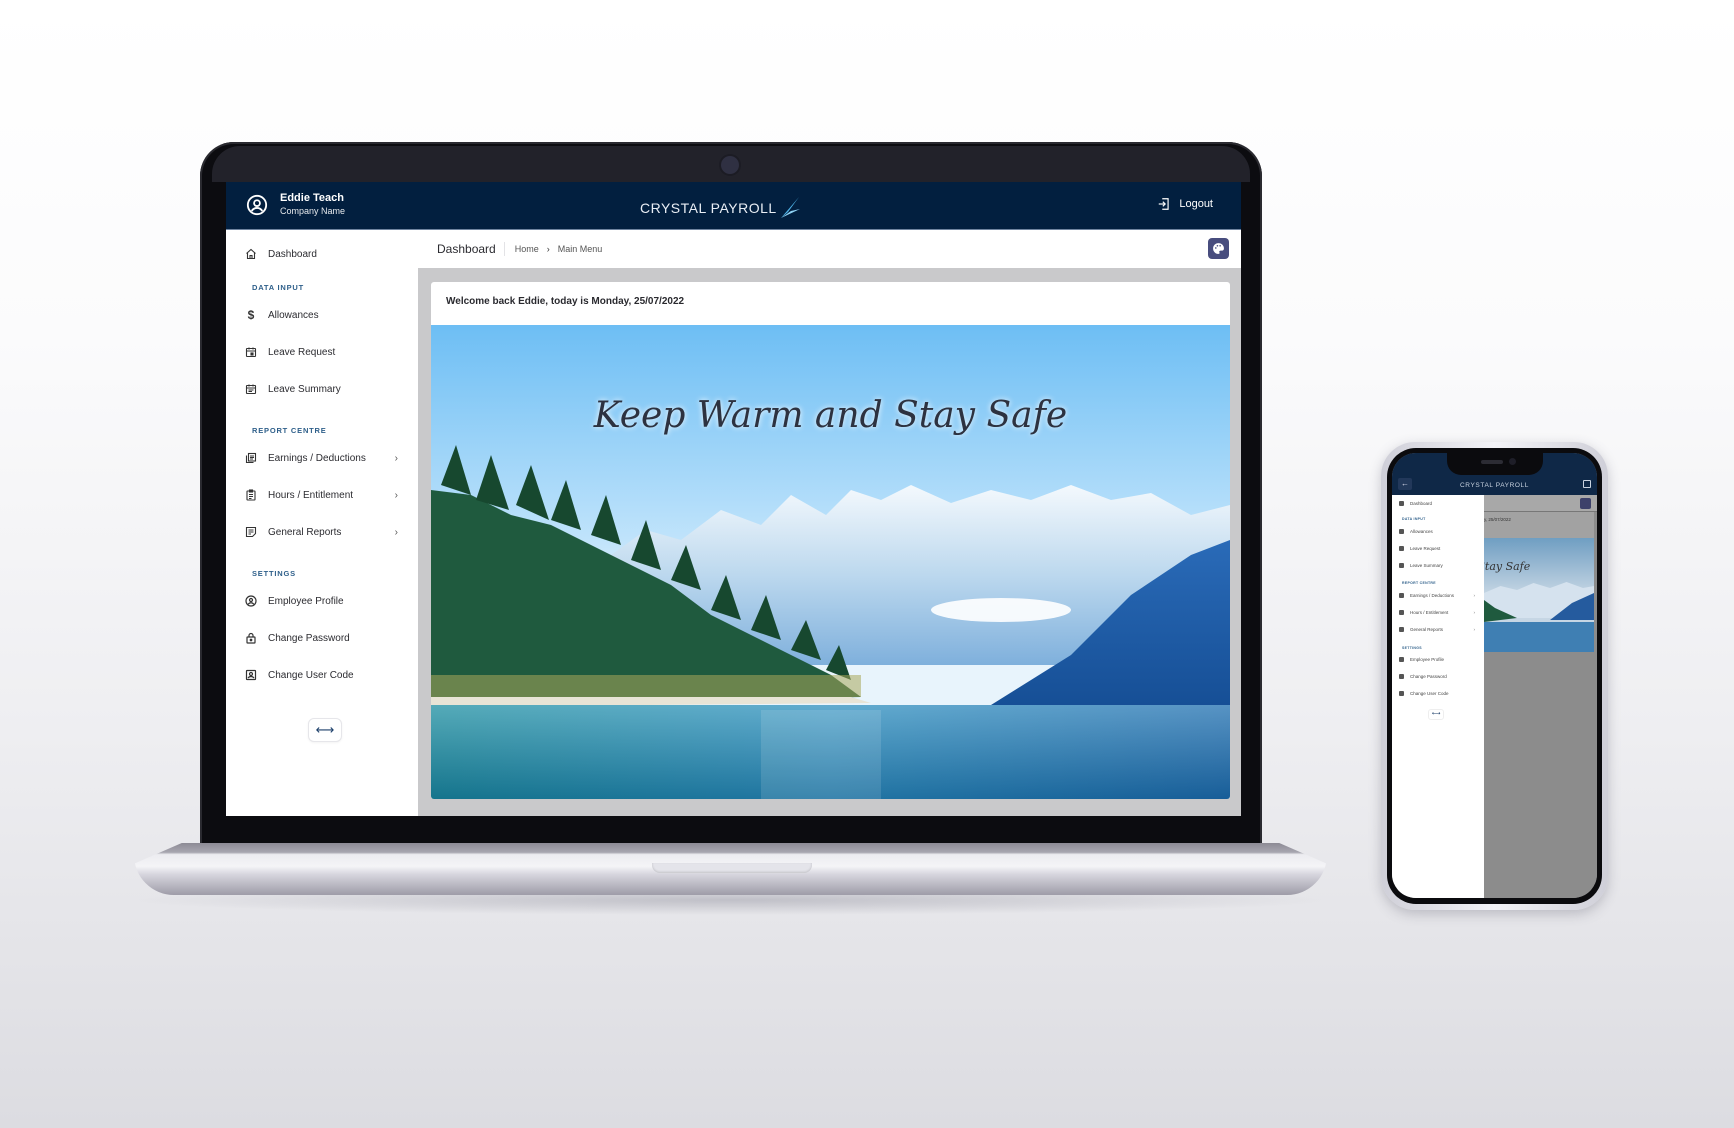  What do you see at coordinates (1429, 612) in the screenshot?
I see `phone-sidebar-label: Hours / Entitlement` at bounding box center [1429, 612].